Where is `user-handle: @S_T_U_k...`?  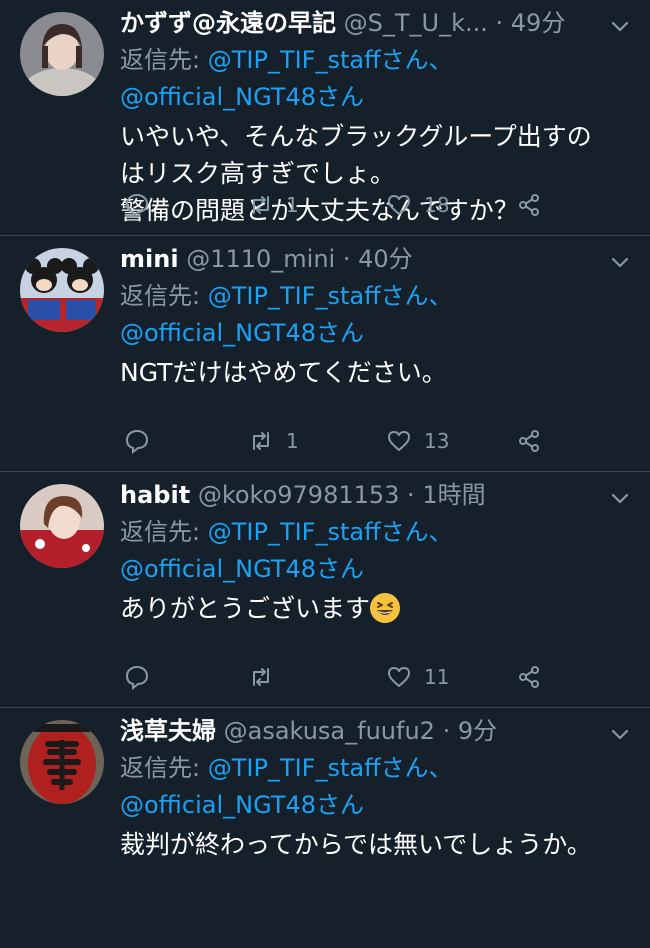 user-handle: @S_T_U_k... is located at coordinates (416, 23).